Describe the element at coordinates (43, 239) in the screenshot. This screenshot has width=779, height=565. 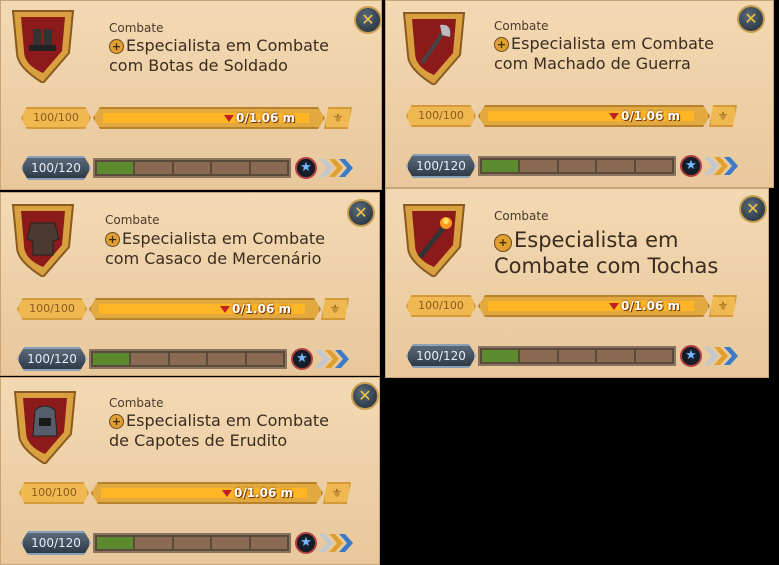
I see `mercenary-jacket-icon` at that location.